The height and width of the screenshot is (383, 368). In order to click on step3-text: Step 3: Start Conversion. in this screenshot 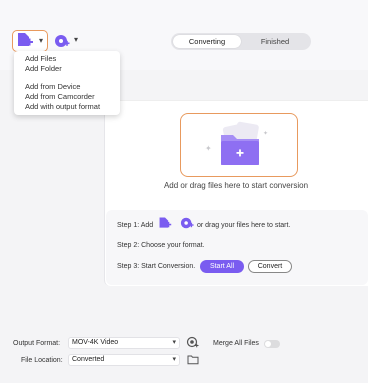, I will do `click(156, 266)`.